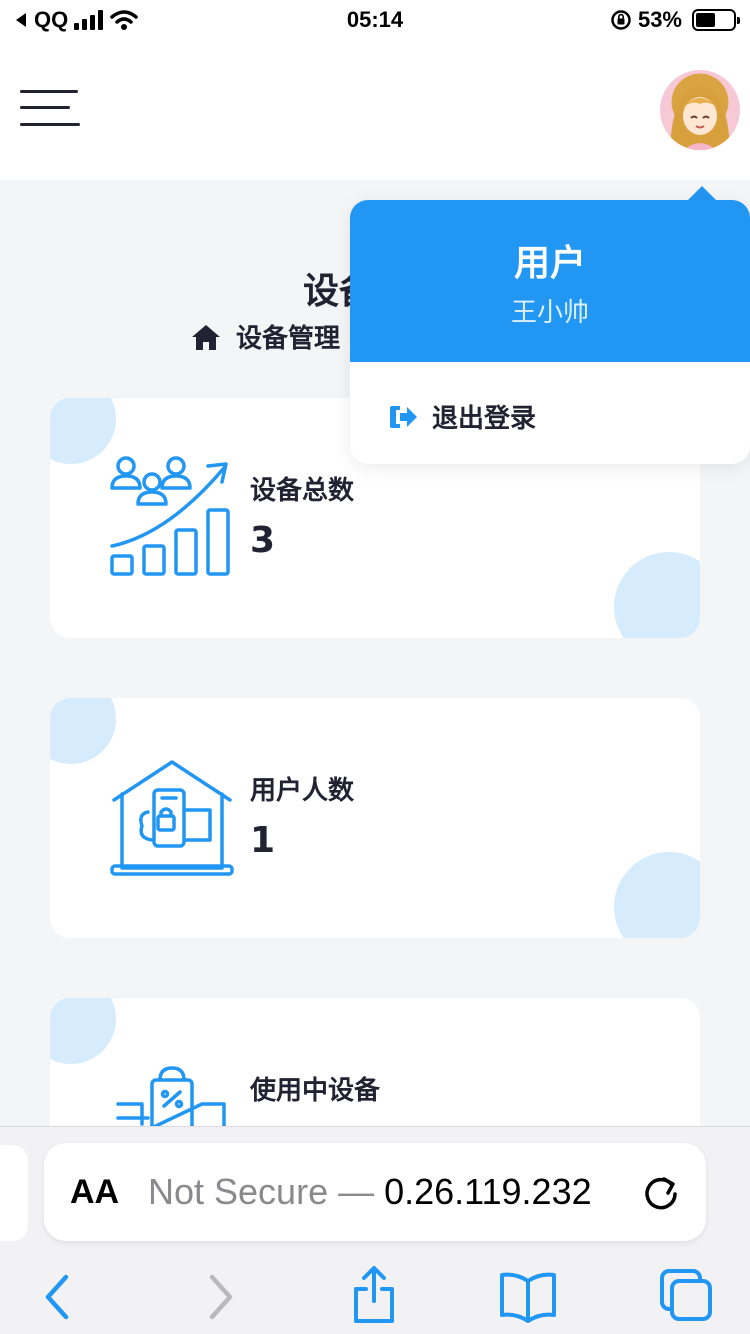  What do you see at coordinates (549, 313) in the screenshot?
I see `user-name: 王小帅` at bounding box center [549, 313].